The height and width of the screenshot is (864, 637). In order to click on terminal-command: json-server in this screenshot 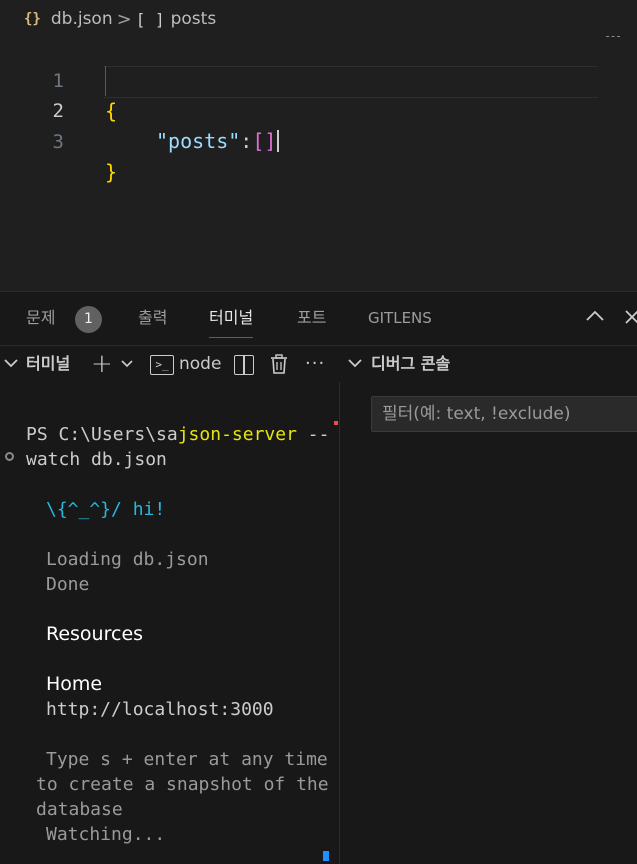, I will do `click(237, 434)`.